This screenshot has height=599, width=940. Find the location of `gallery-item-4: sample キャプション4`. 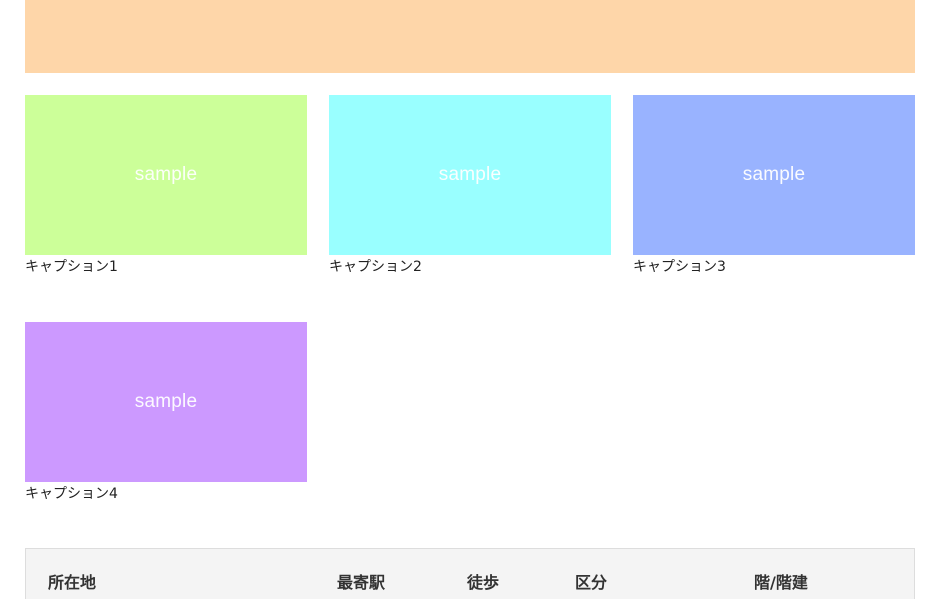

gallery-item-4: sample キャプション4 is located at coordinates (166, 412).